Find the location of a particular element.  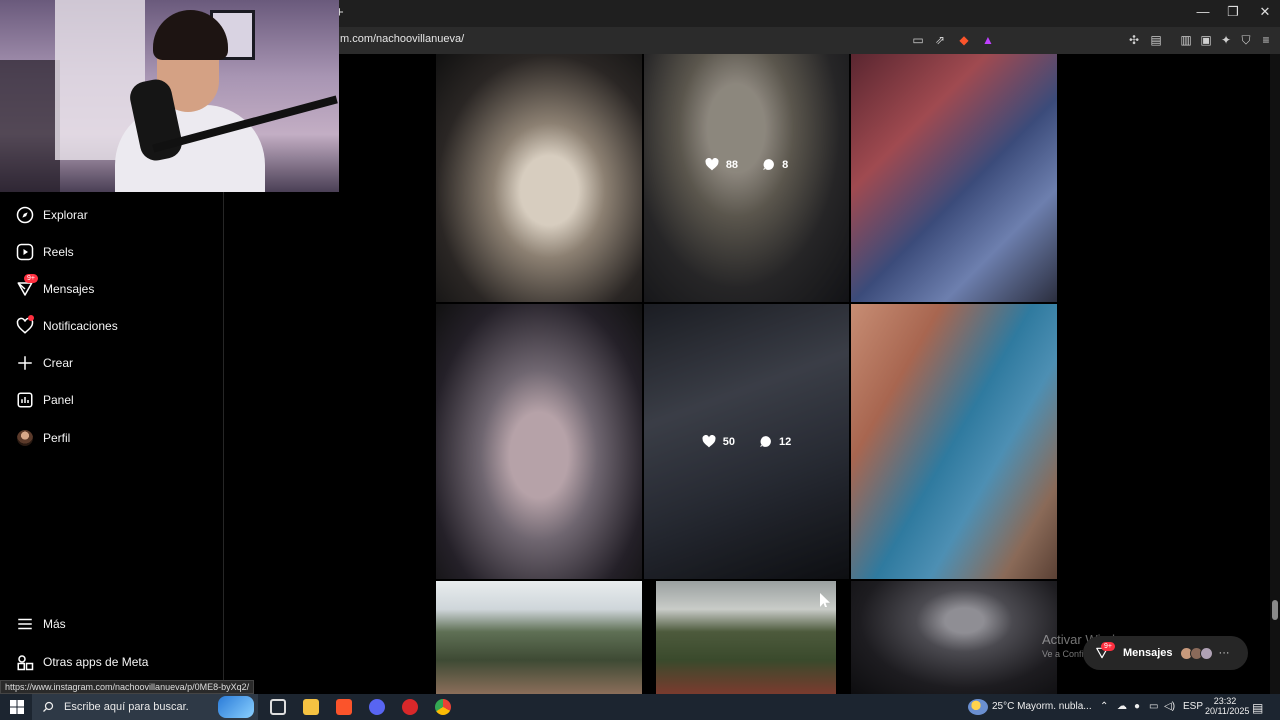

task-view-icon is located at coordinates (278, 707).